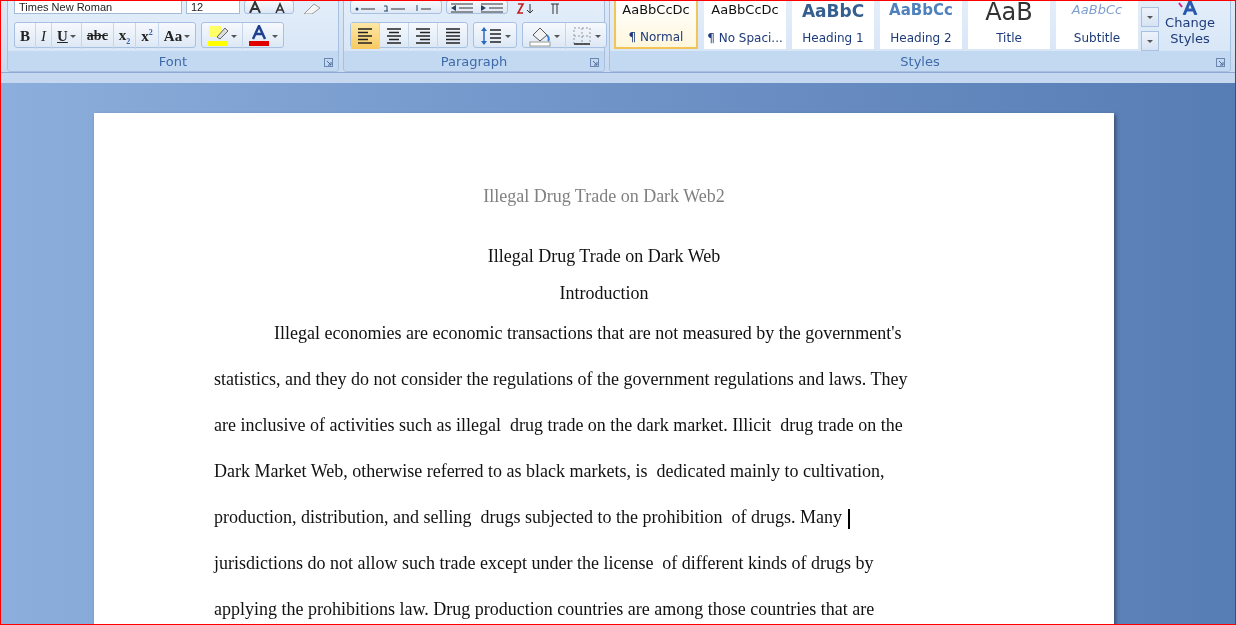  Describe the element at coordinates (173, 61) in the screenshot. I see `group-label: Font` at that location.